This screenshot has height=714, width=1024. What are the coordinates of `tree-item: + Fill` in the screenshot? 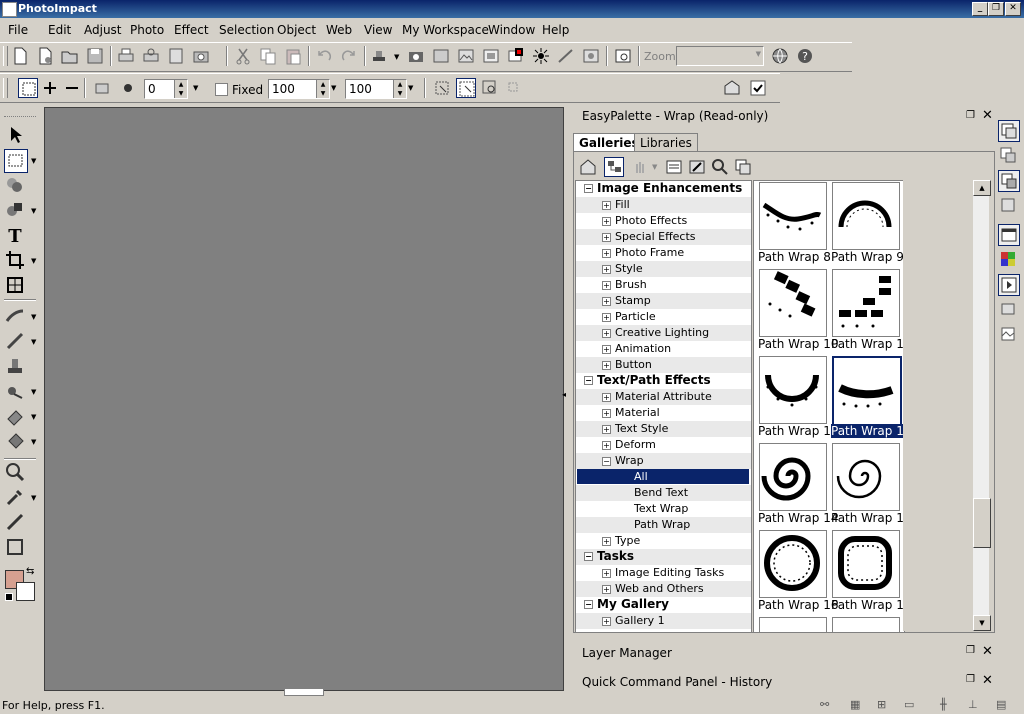 It's located at (616, 204).